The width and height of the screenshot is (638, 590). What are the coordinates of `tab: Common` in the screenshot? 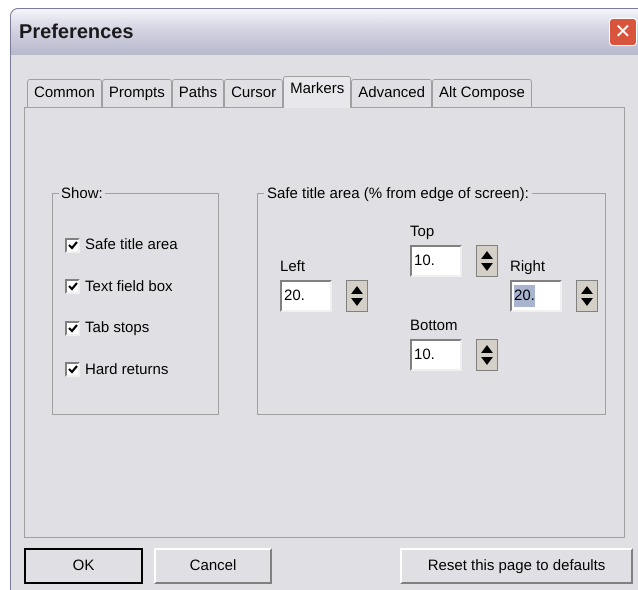 It's located at (64, 93).